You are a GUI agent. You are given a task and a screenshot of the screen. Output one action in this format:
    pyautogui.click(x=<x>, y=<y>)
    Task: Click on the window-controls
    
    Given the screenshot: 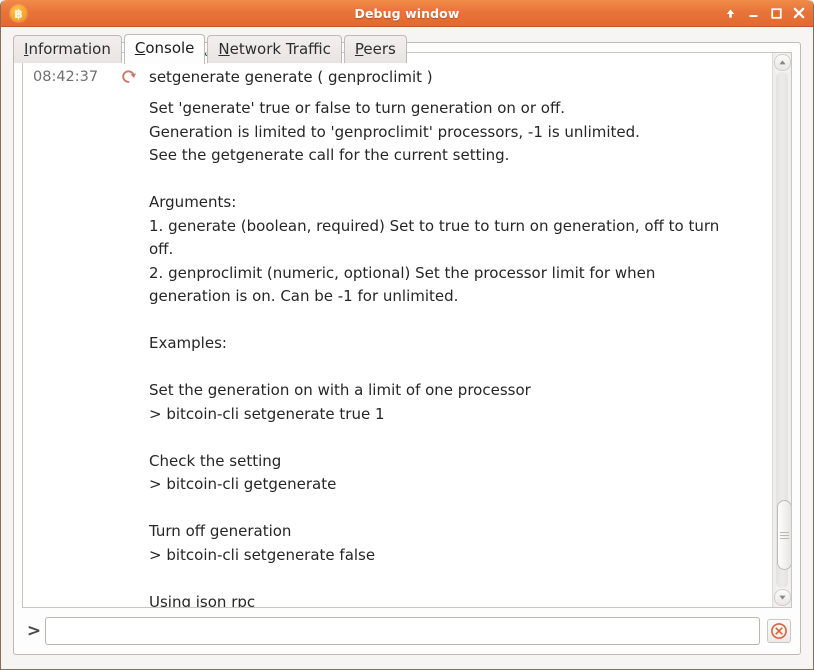 What is the action you would take?
    pyautogui.click(x=764, y=13)
    